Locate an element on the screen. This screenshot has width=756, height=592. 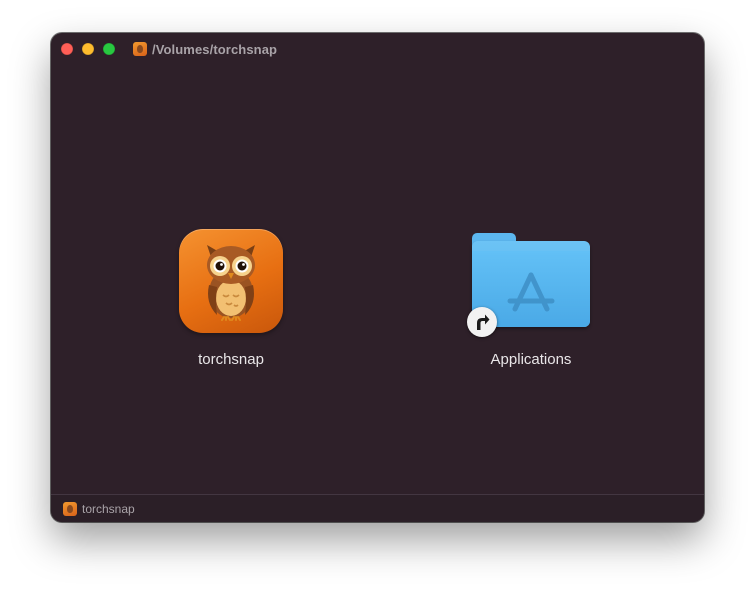
alias-arrow-icon is located at coordinates (483, 322).